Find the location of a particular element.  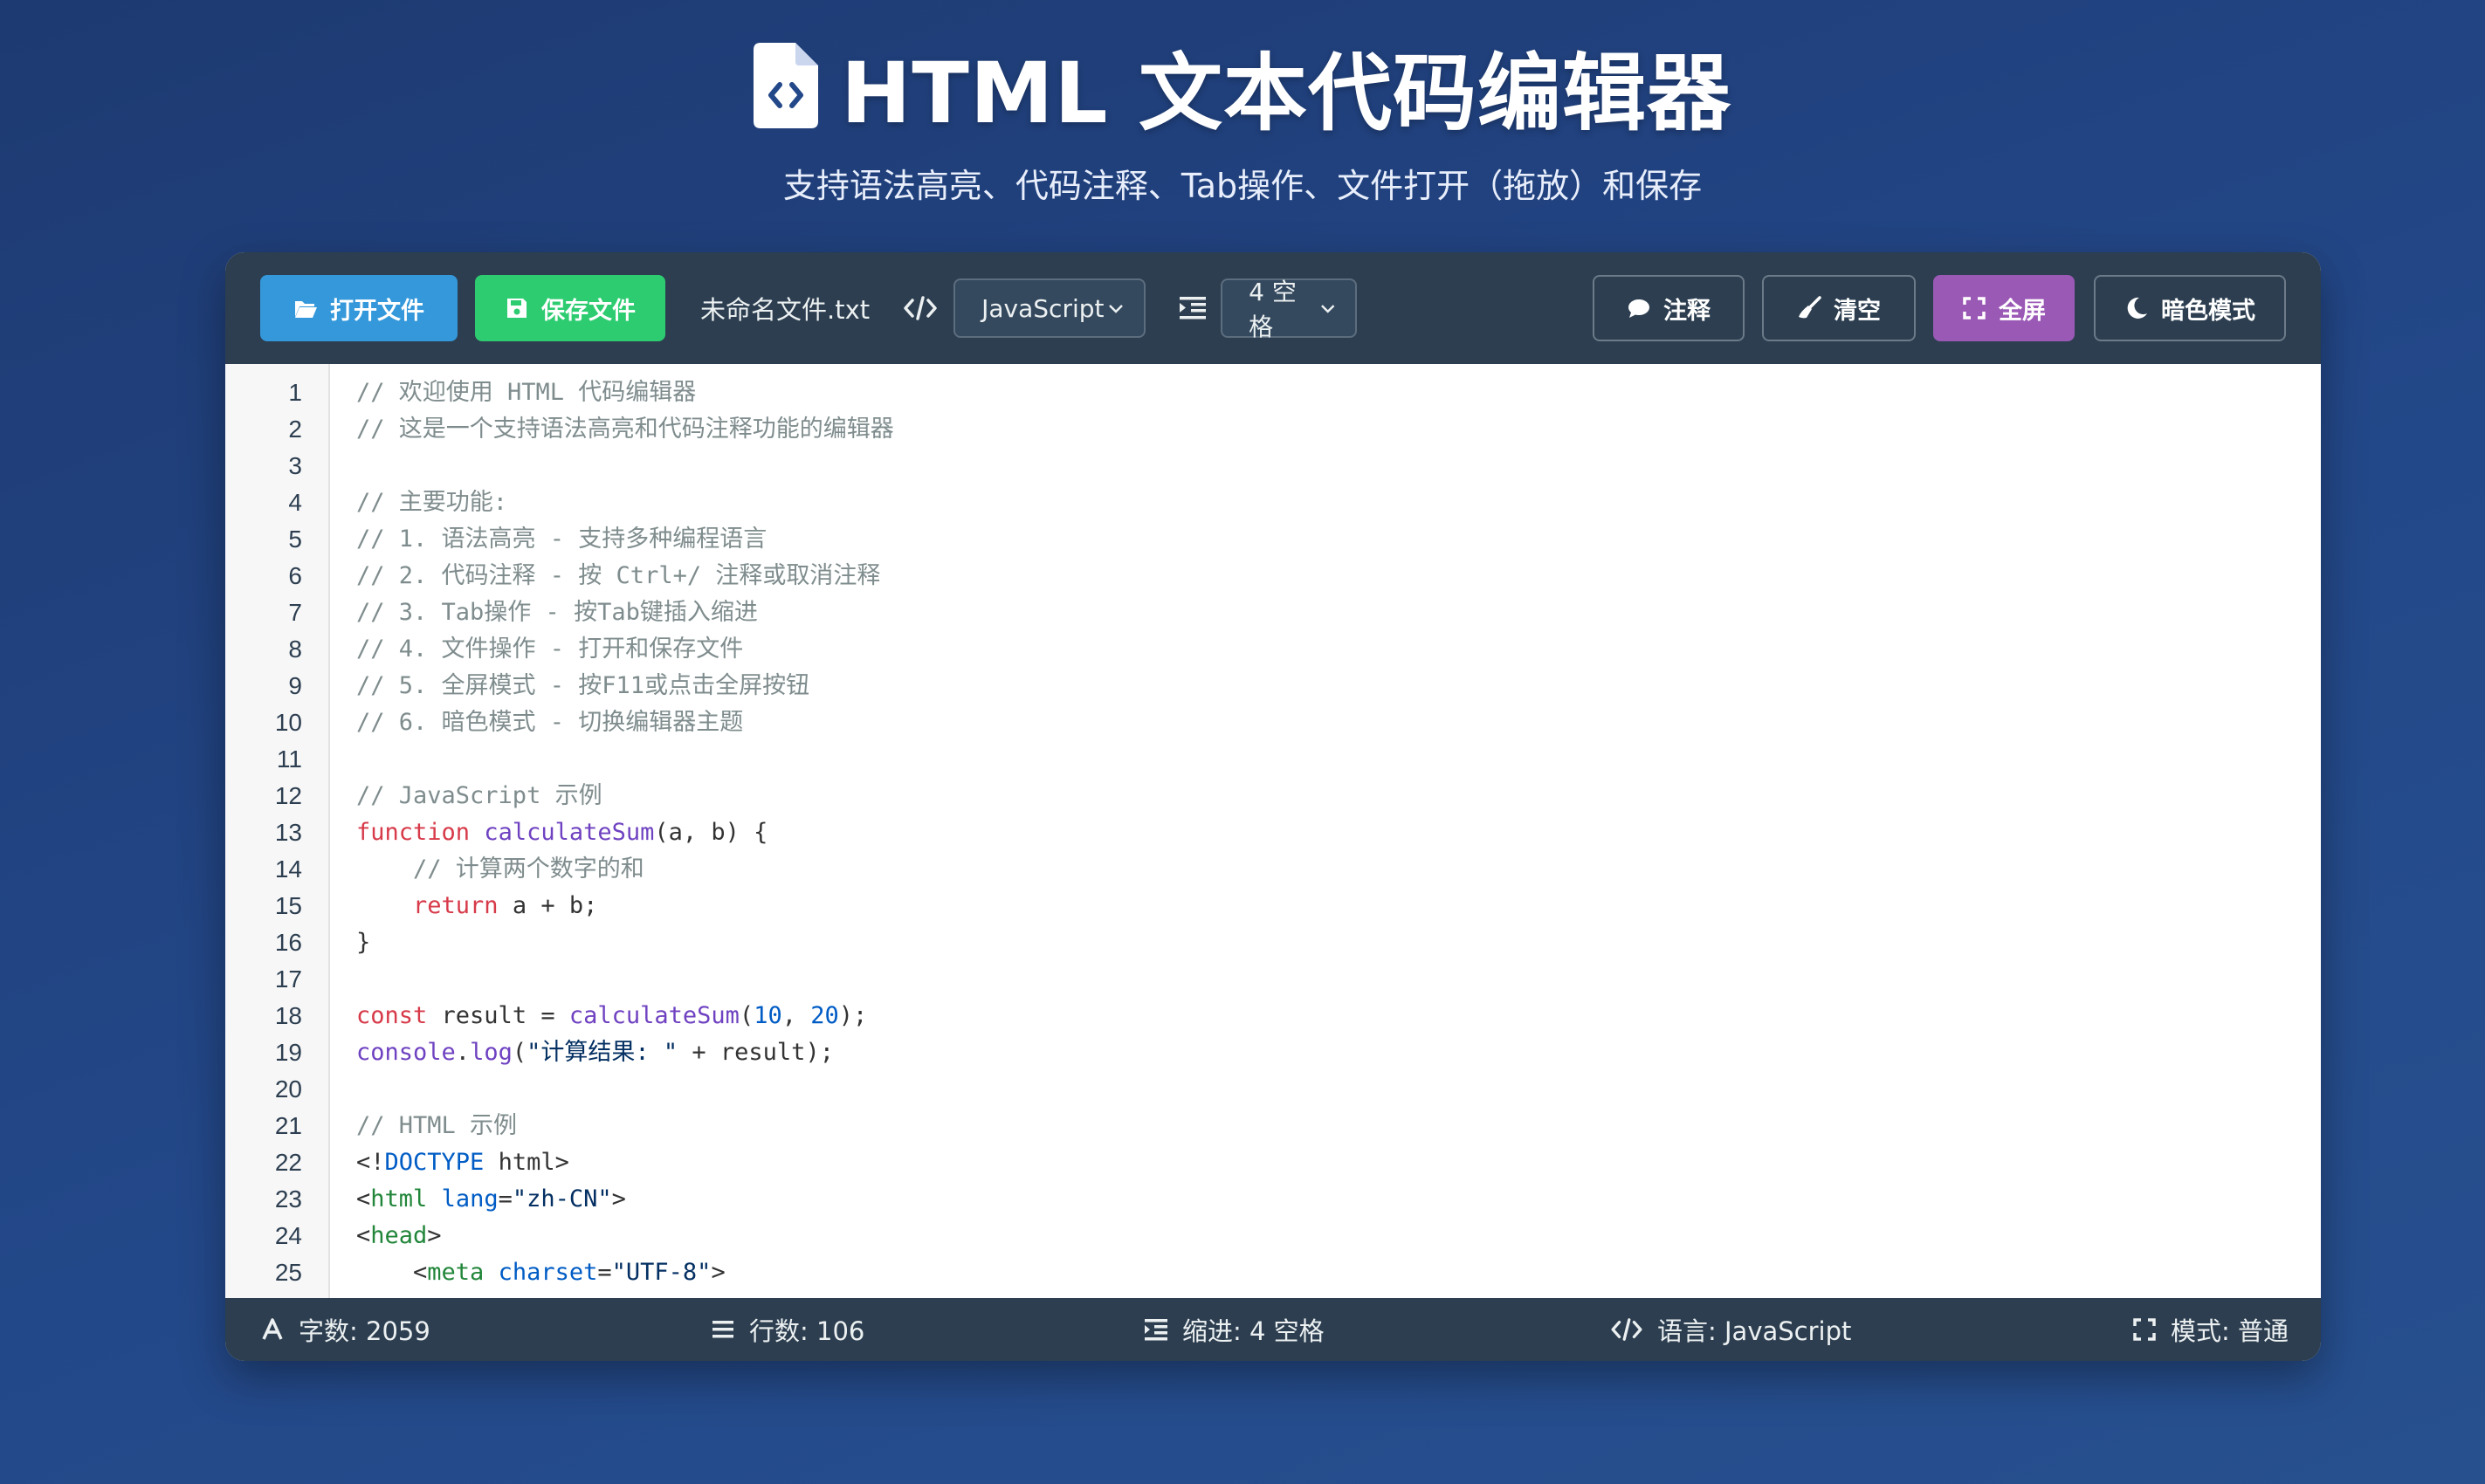

line-number: 15 is located at coordinates (288, 906).